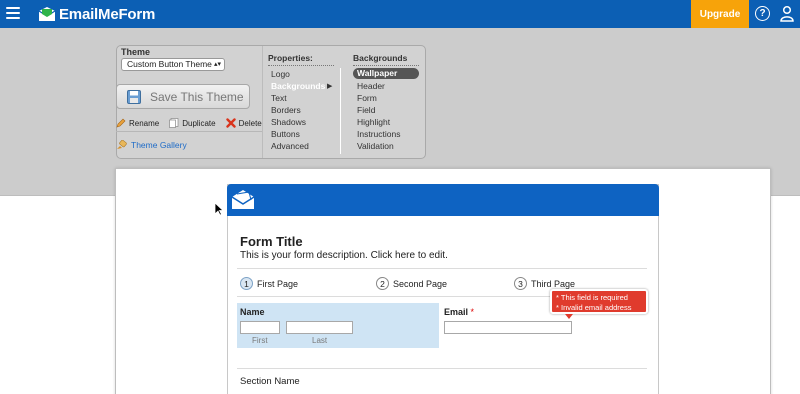  I want to click on background-header: Header, so click(371, 86).